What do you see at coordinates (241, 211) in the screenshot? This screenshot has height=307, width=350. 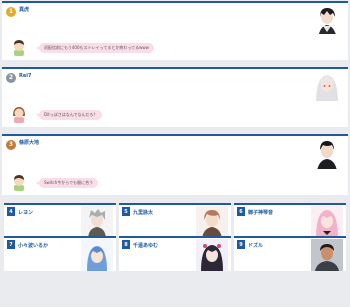 I see `rank-number: 6` at bounding box center [241, 211].